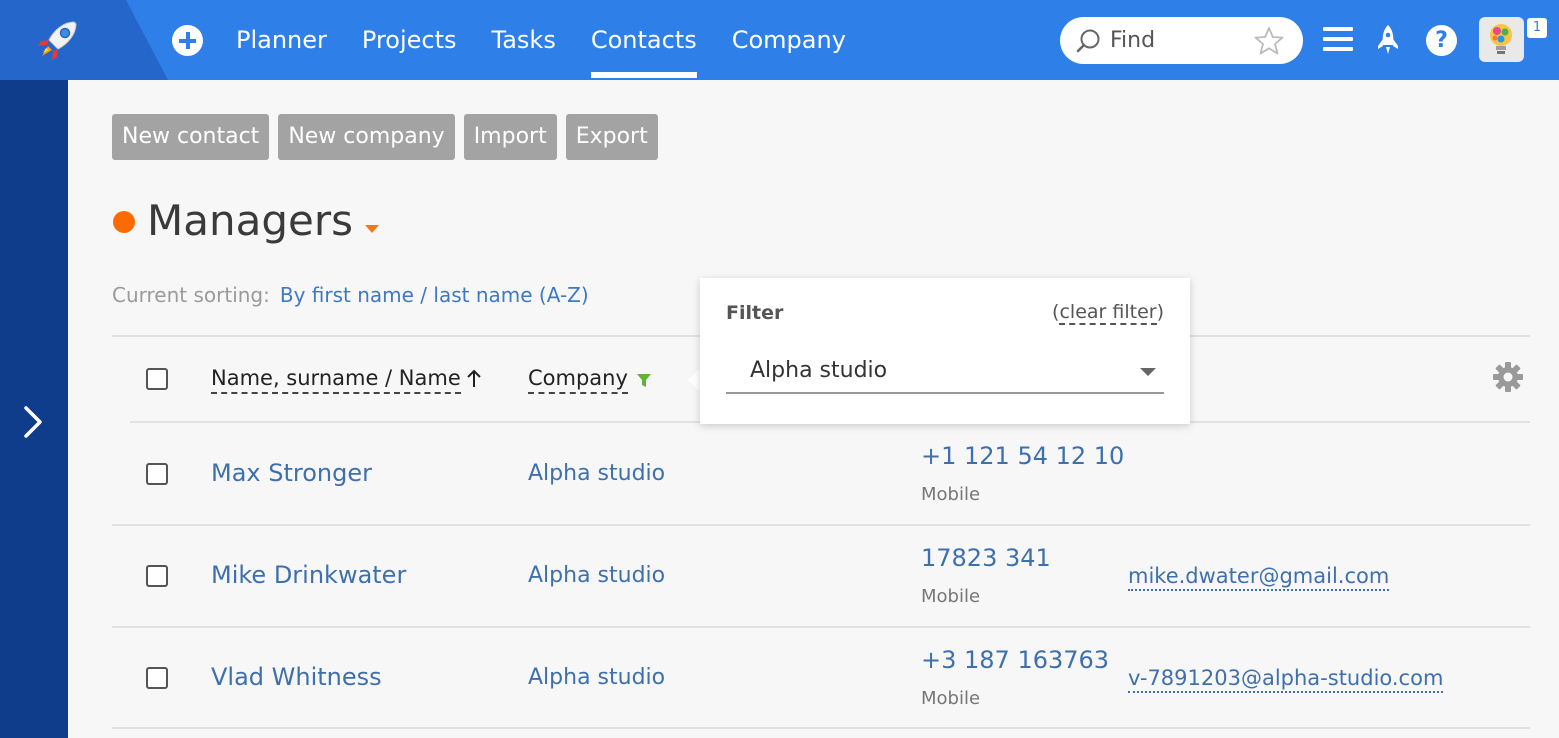 The width and height of the screenshot is (1559, 738). I want to click on contact-phone: +3 187 163763, so click(1015, 660).